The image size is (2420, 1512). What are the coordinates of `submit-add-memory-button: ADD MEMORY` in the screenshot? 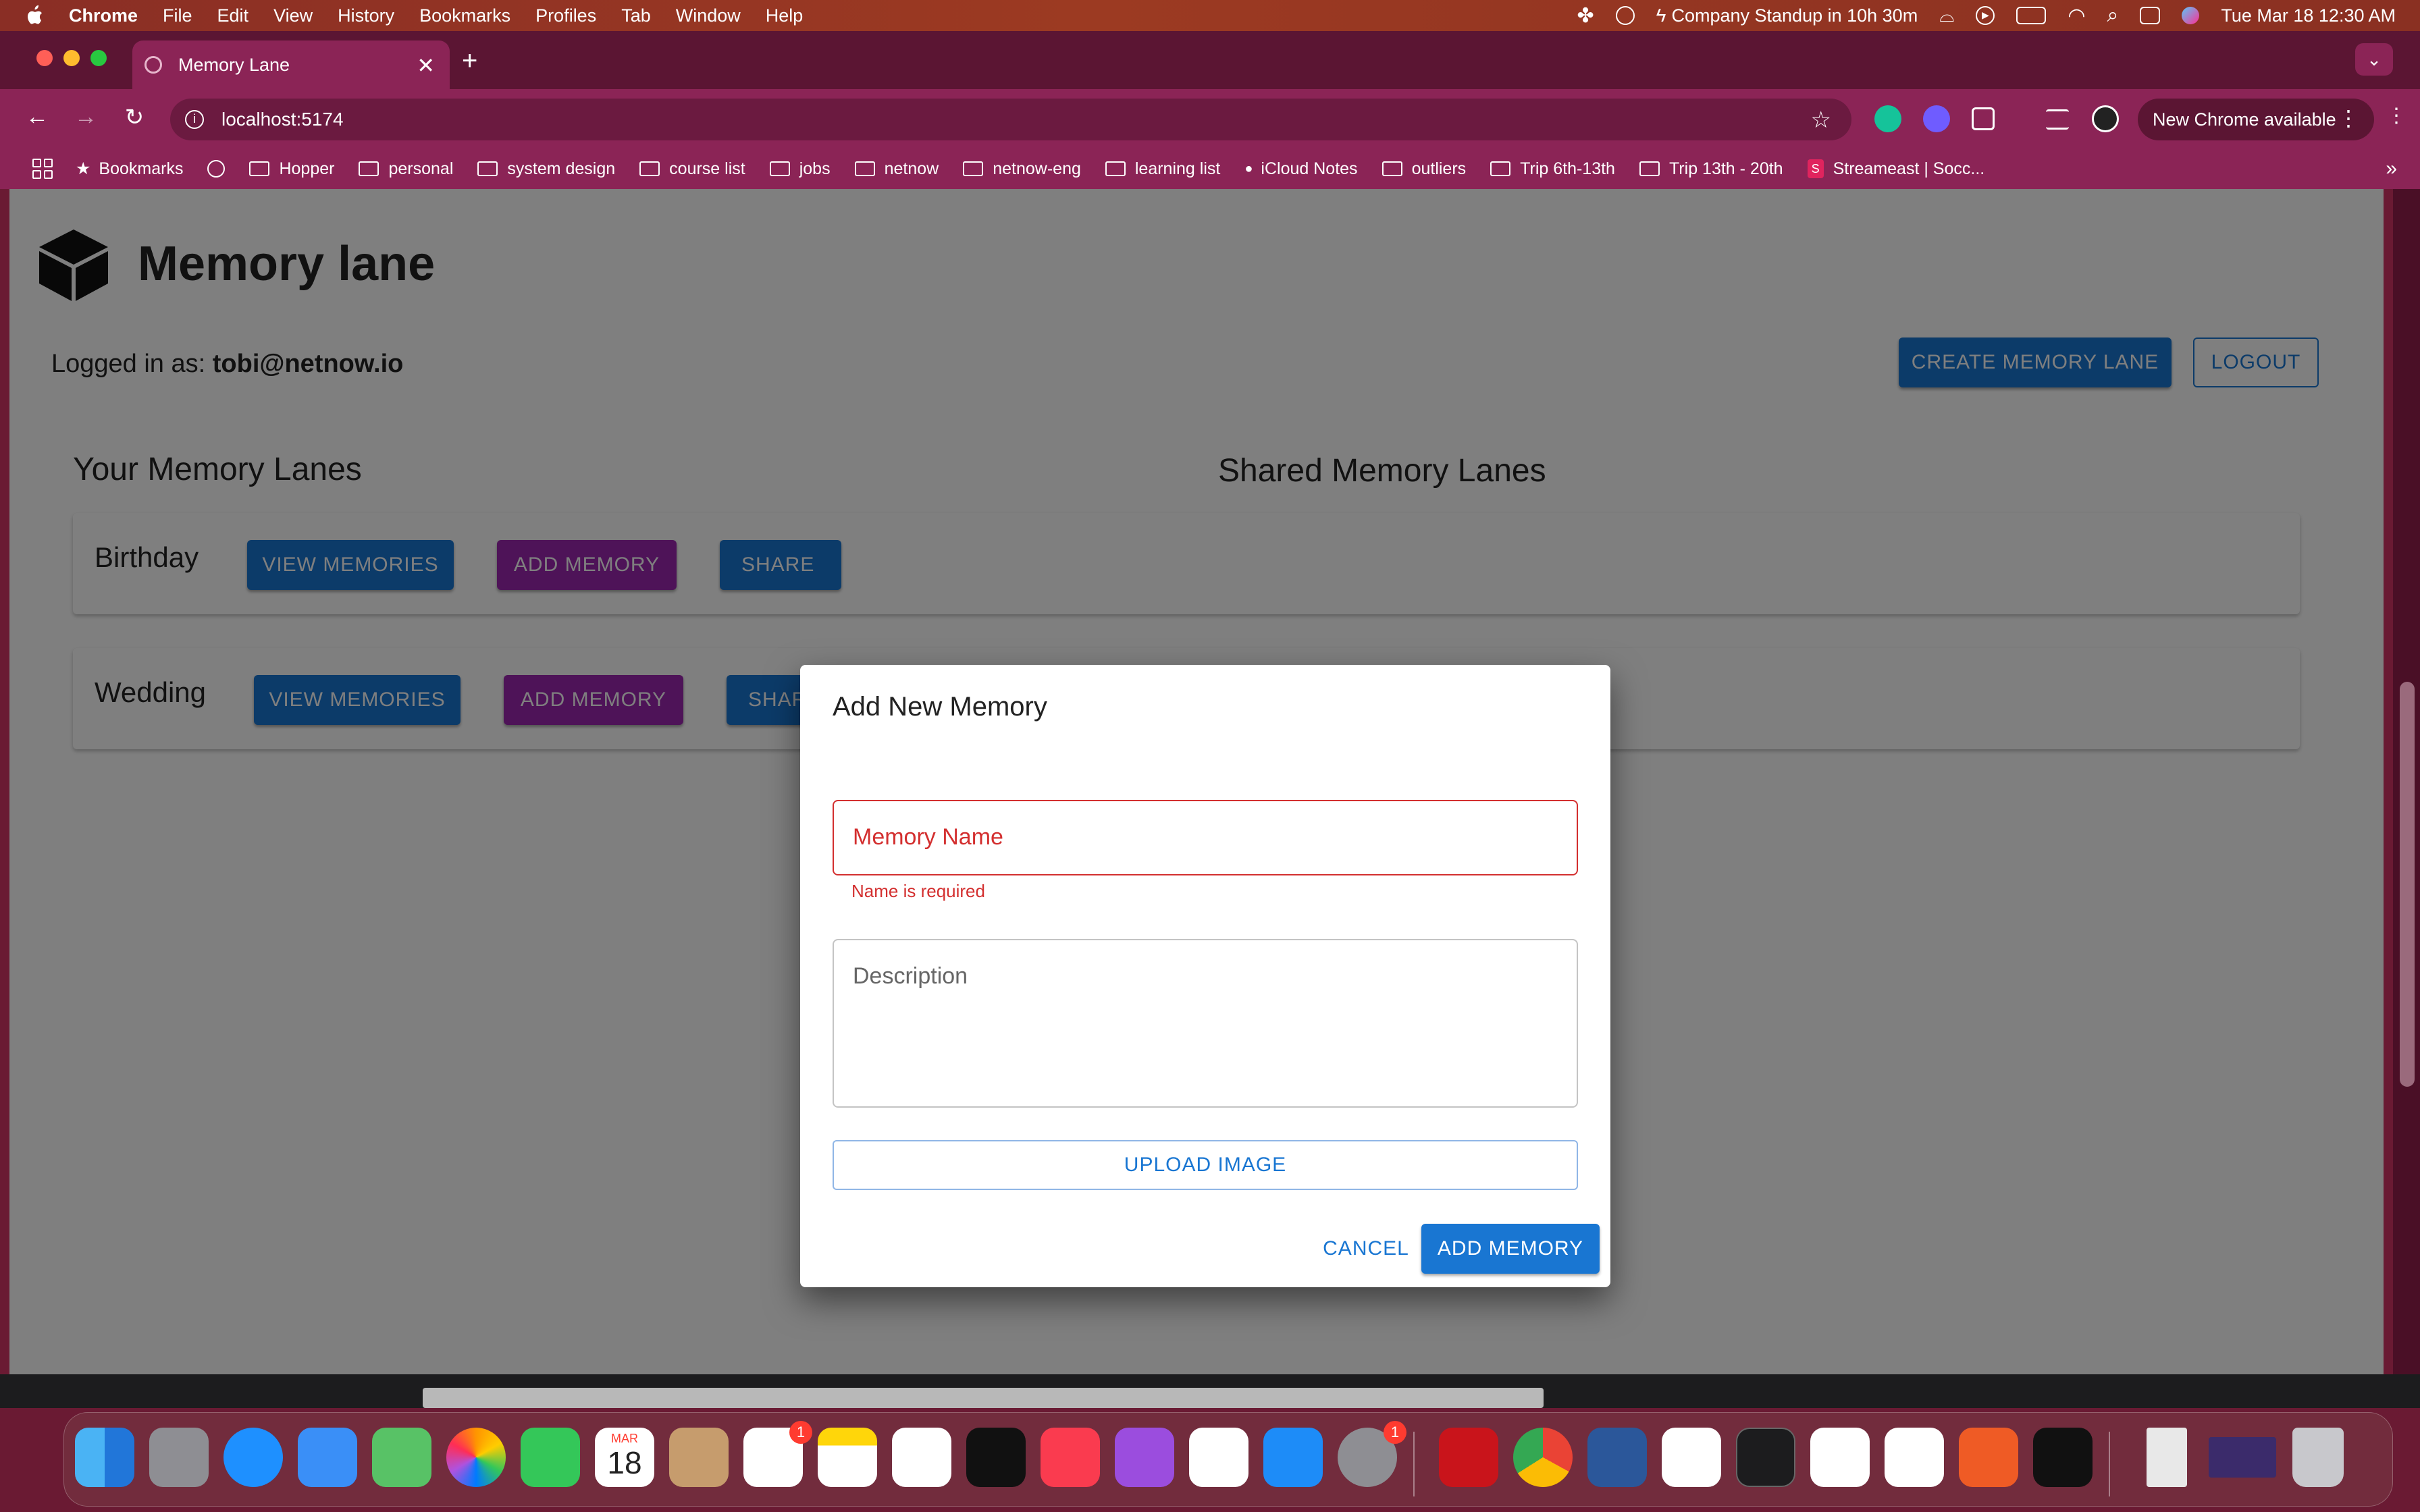 It's located at (1510, 1249).